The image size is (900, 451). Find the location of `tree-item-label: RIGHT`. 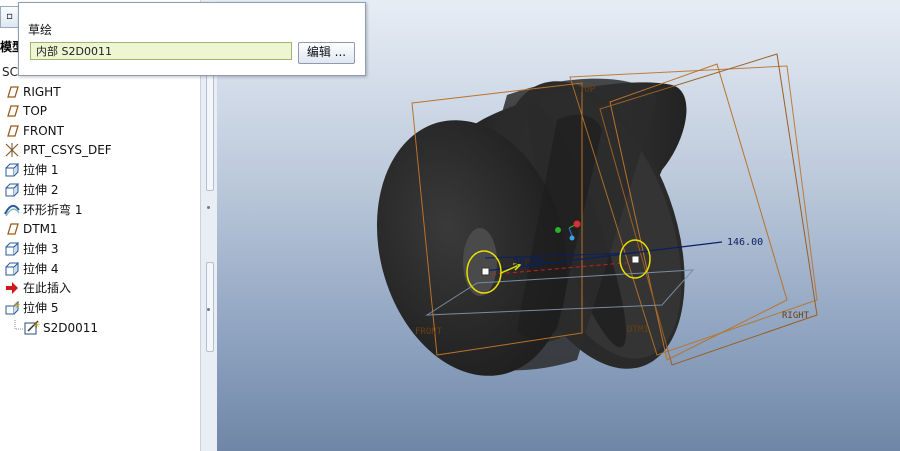

tree-item-label: RIGHT is located at coordinates (42, 91).